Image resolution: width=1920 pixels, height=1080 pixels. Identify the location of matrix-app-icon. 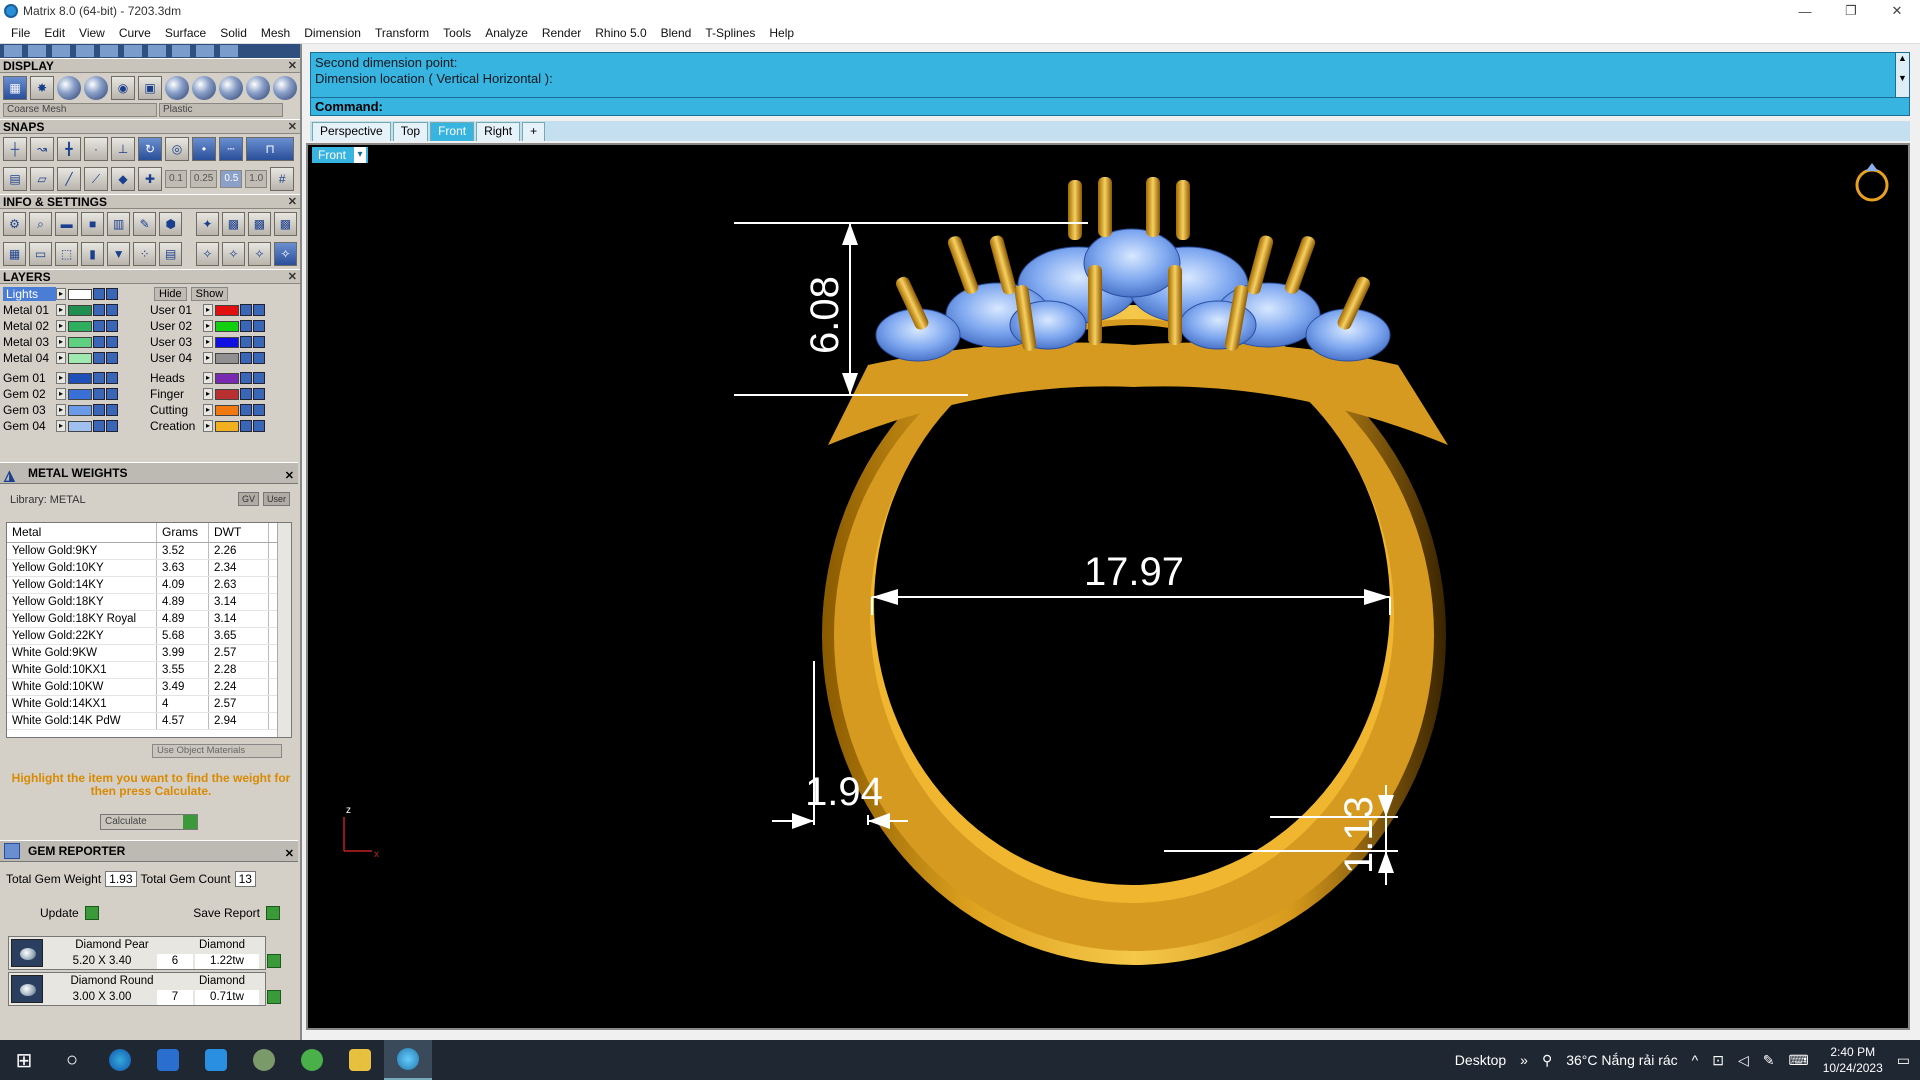
(408, 1060).